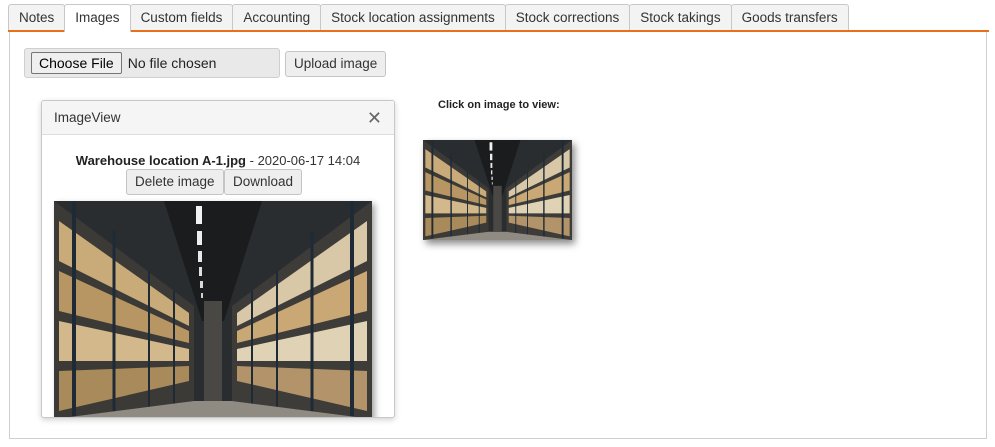  I want to click on tab-stock-takings: Stock takings, so click(680, 17).